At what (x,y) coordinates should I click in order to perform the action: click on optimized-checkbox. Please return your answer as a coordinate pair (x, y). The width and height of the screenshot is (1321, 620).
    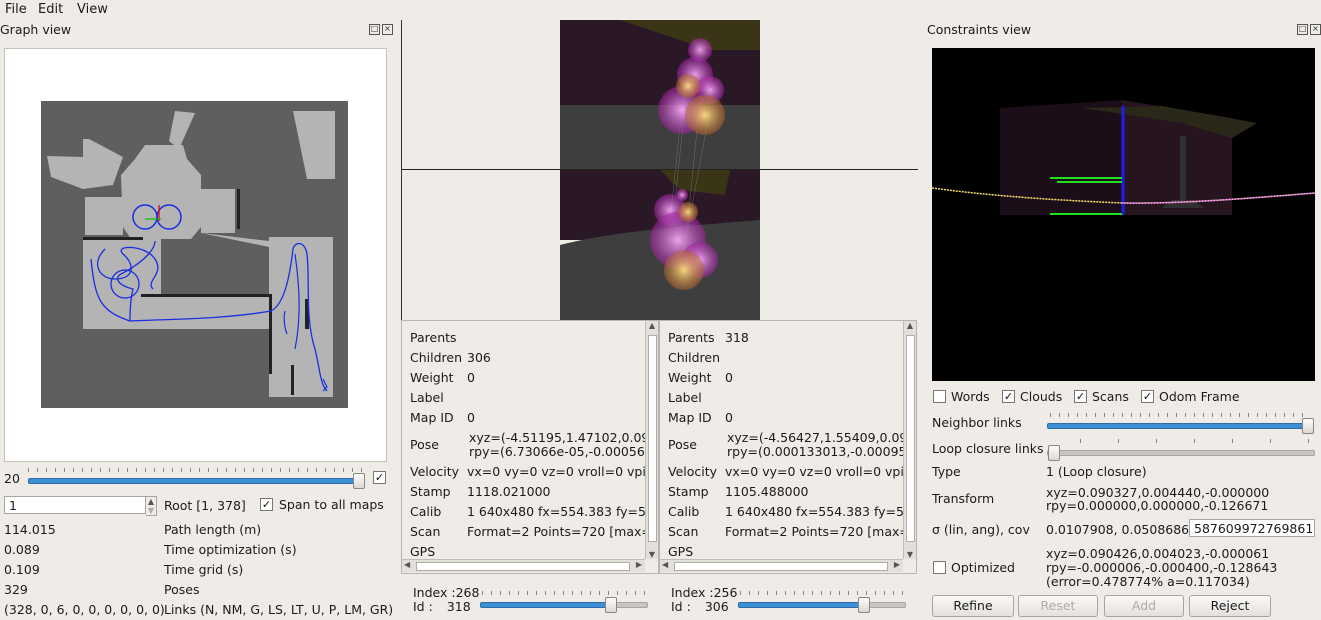
    Looking at the image, I should click on (939, 567).